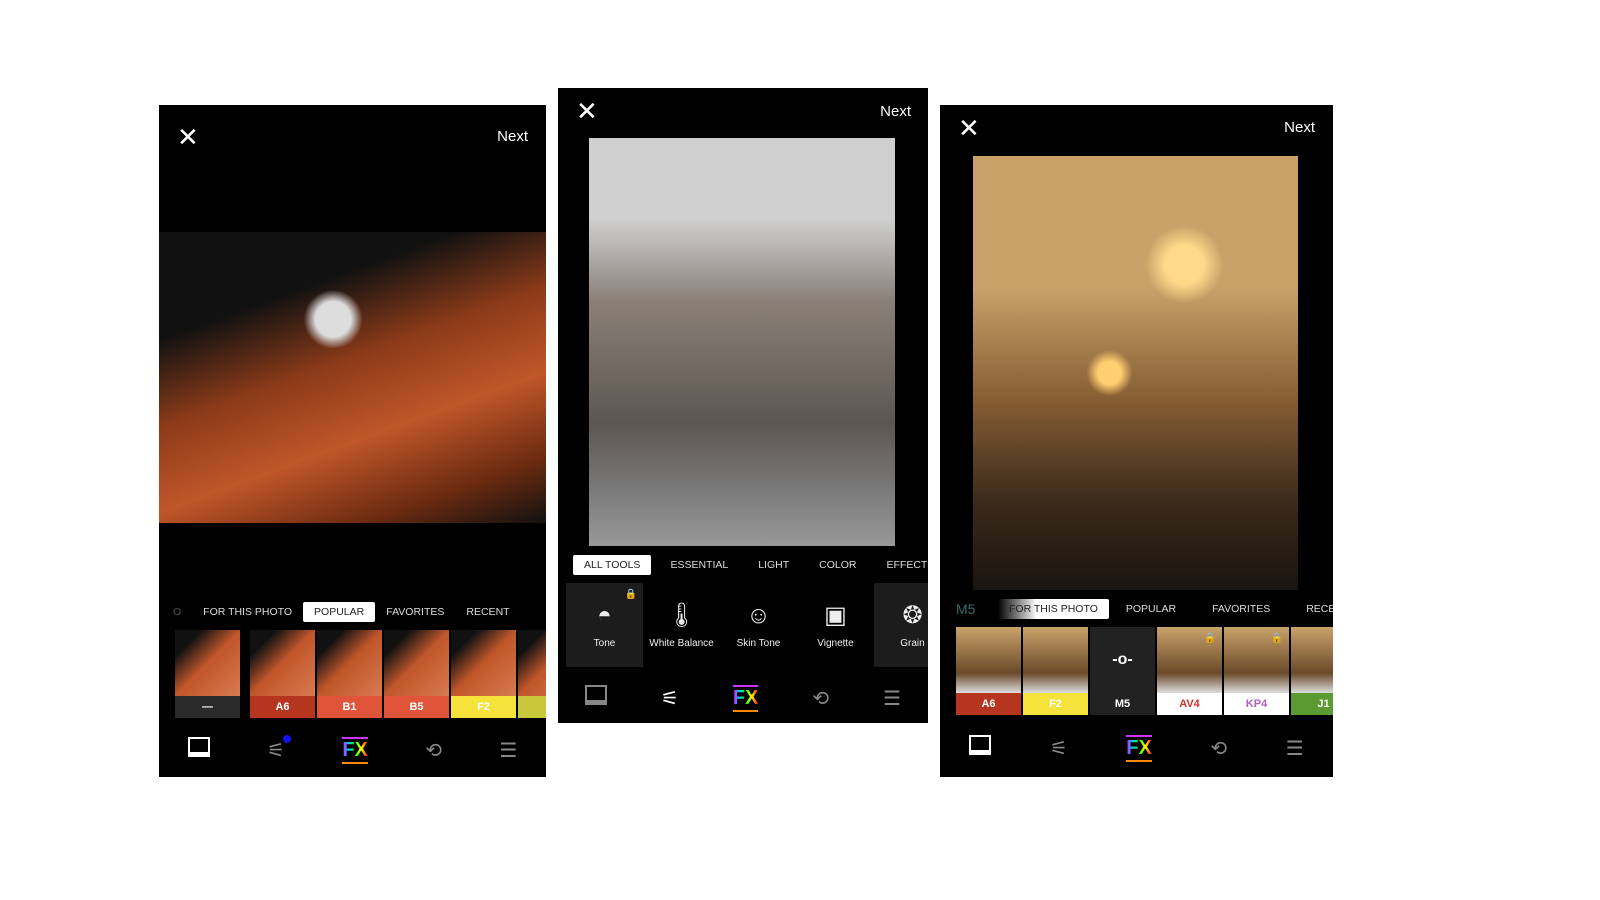 This screenshot has height=900, width=1600. What do you see at coordinates (604, 643) in the screenshot?
I see `tool-label: Tone` at bounding box center [604, 643].